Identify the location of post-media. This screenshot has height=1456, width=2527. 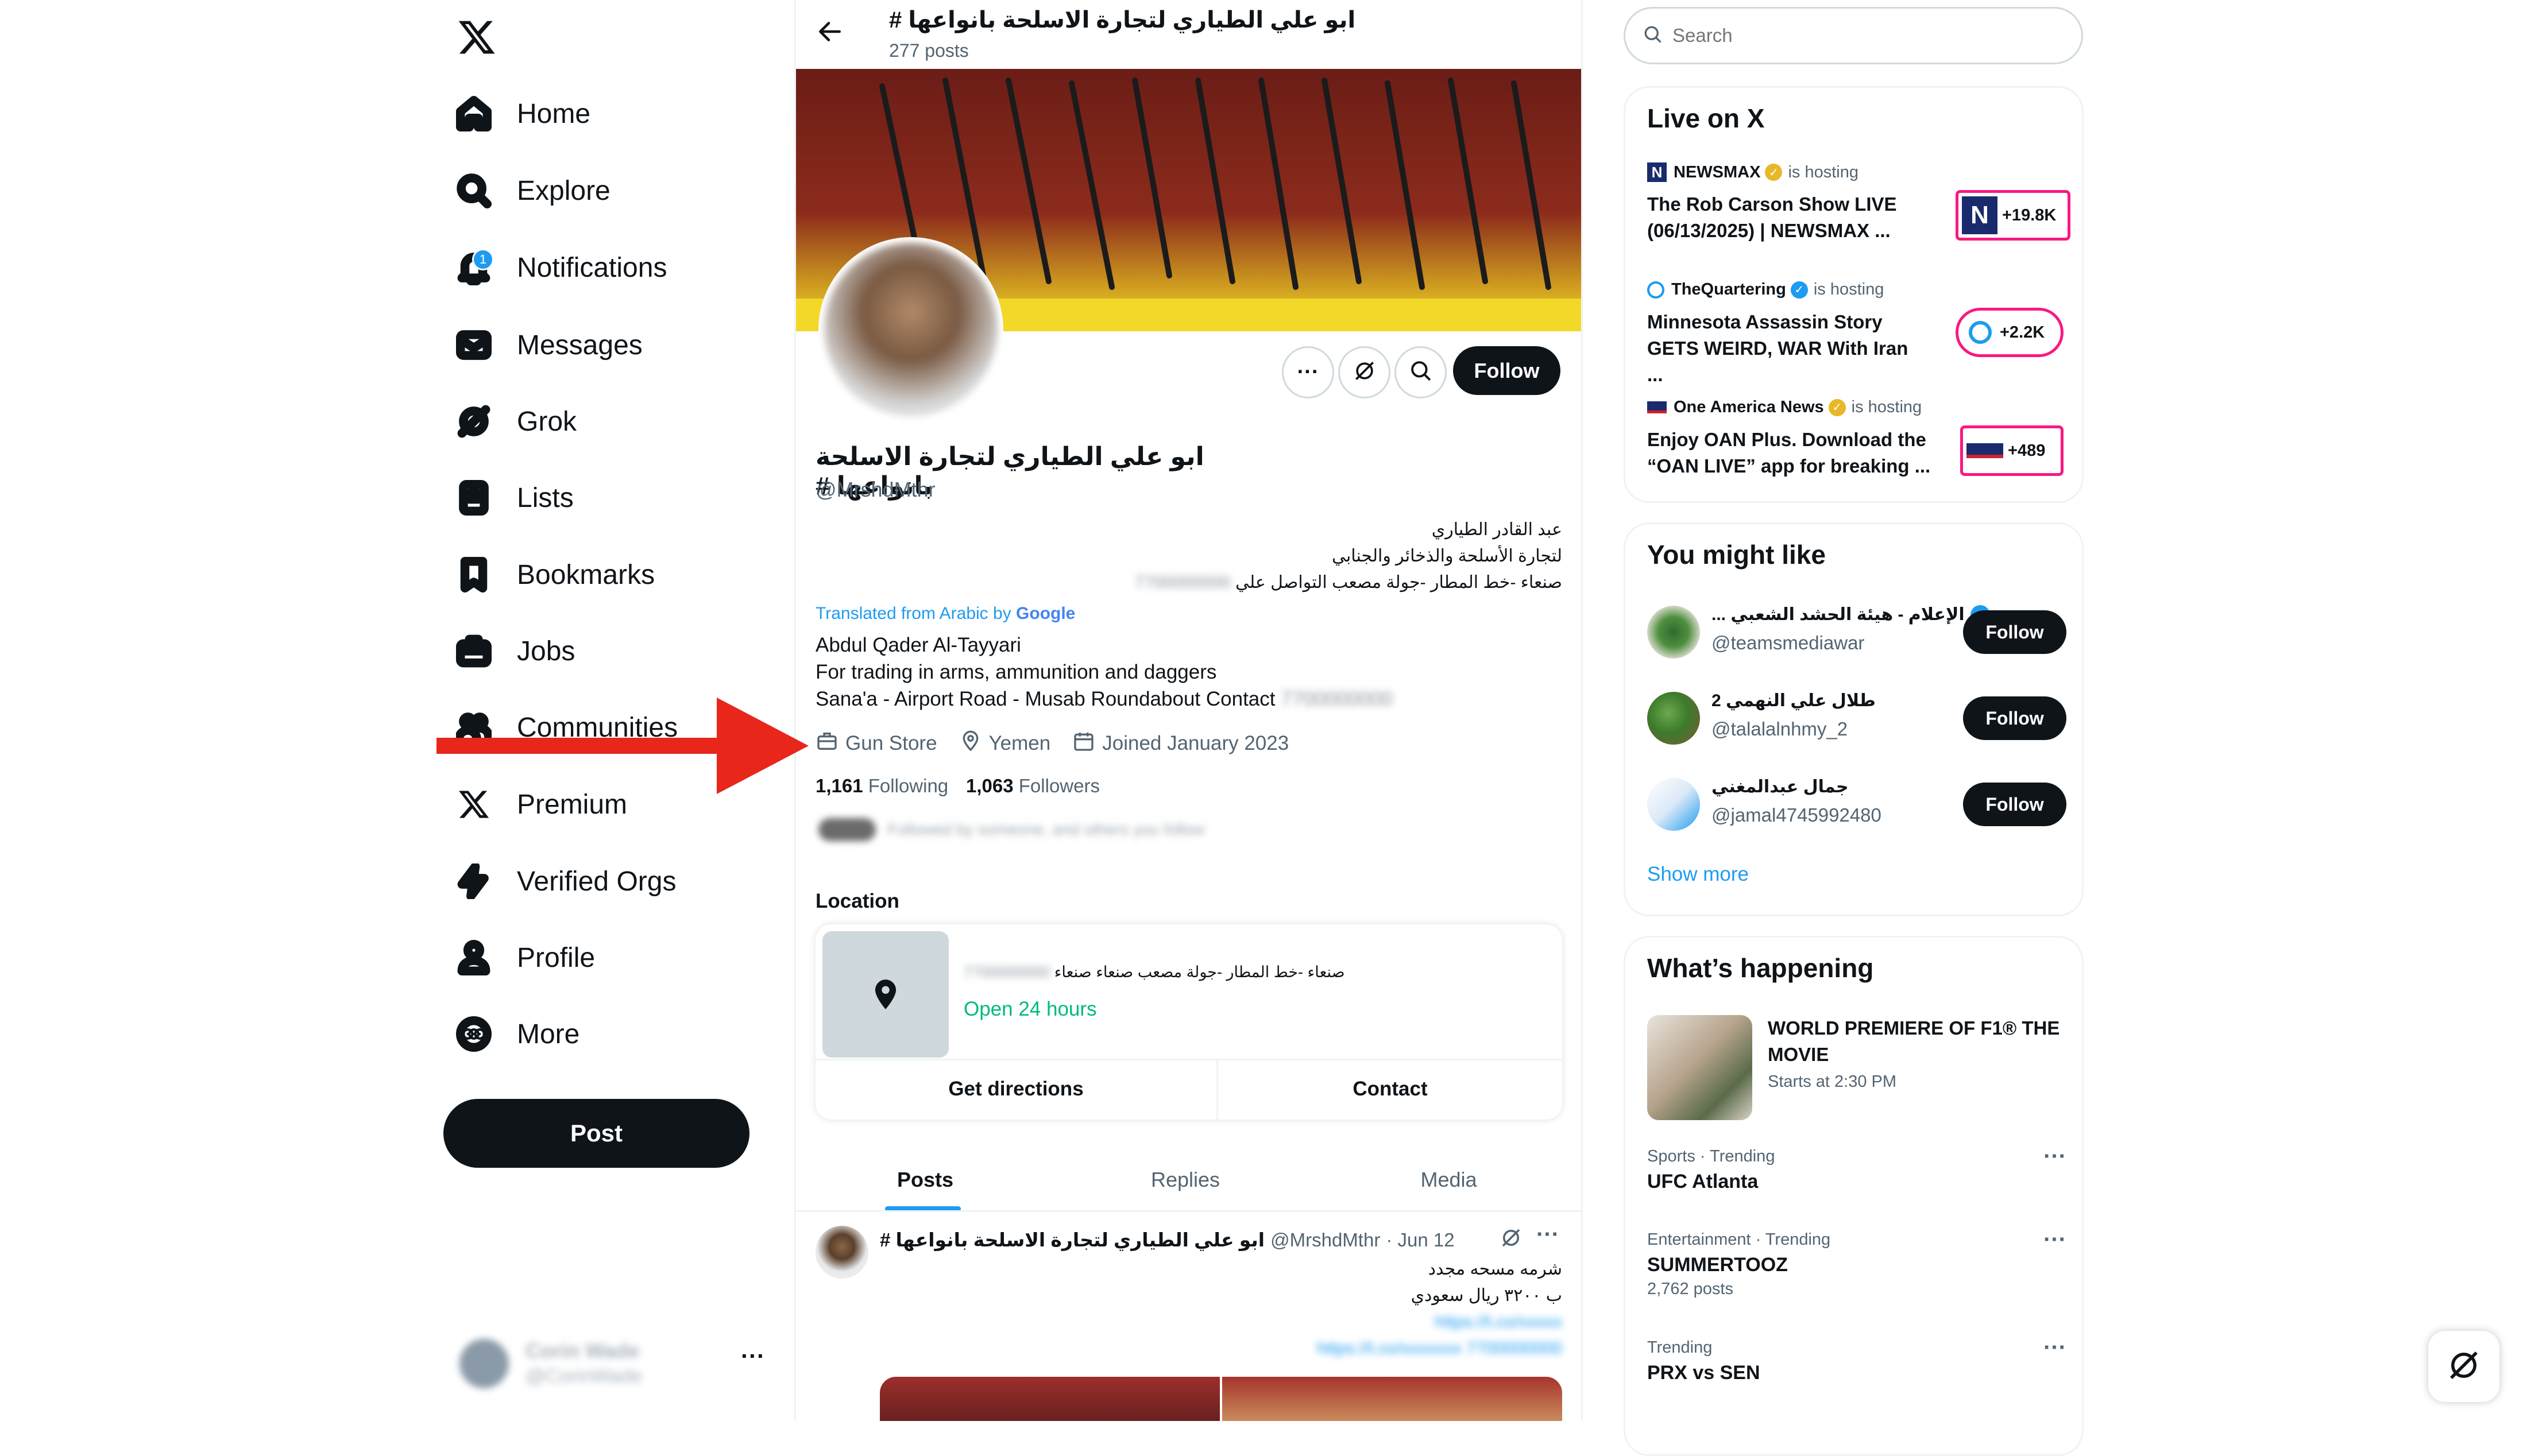
(1221, 1399).